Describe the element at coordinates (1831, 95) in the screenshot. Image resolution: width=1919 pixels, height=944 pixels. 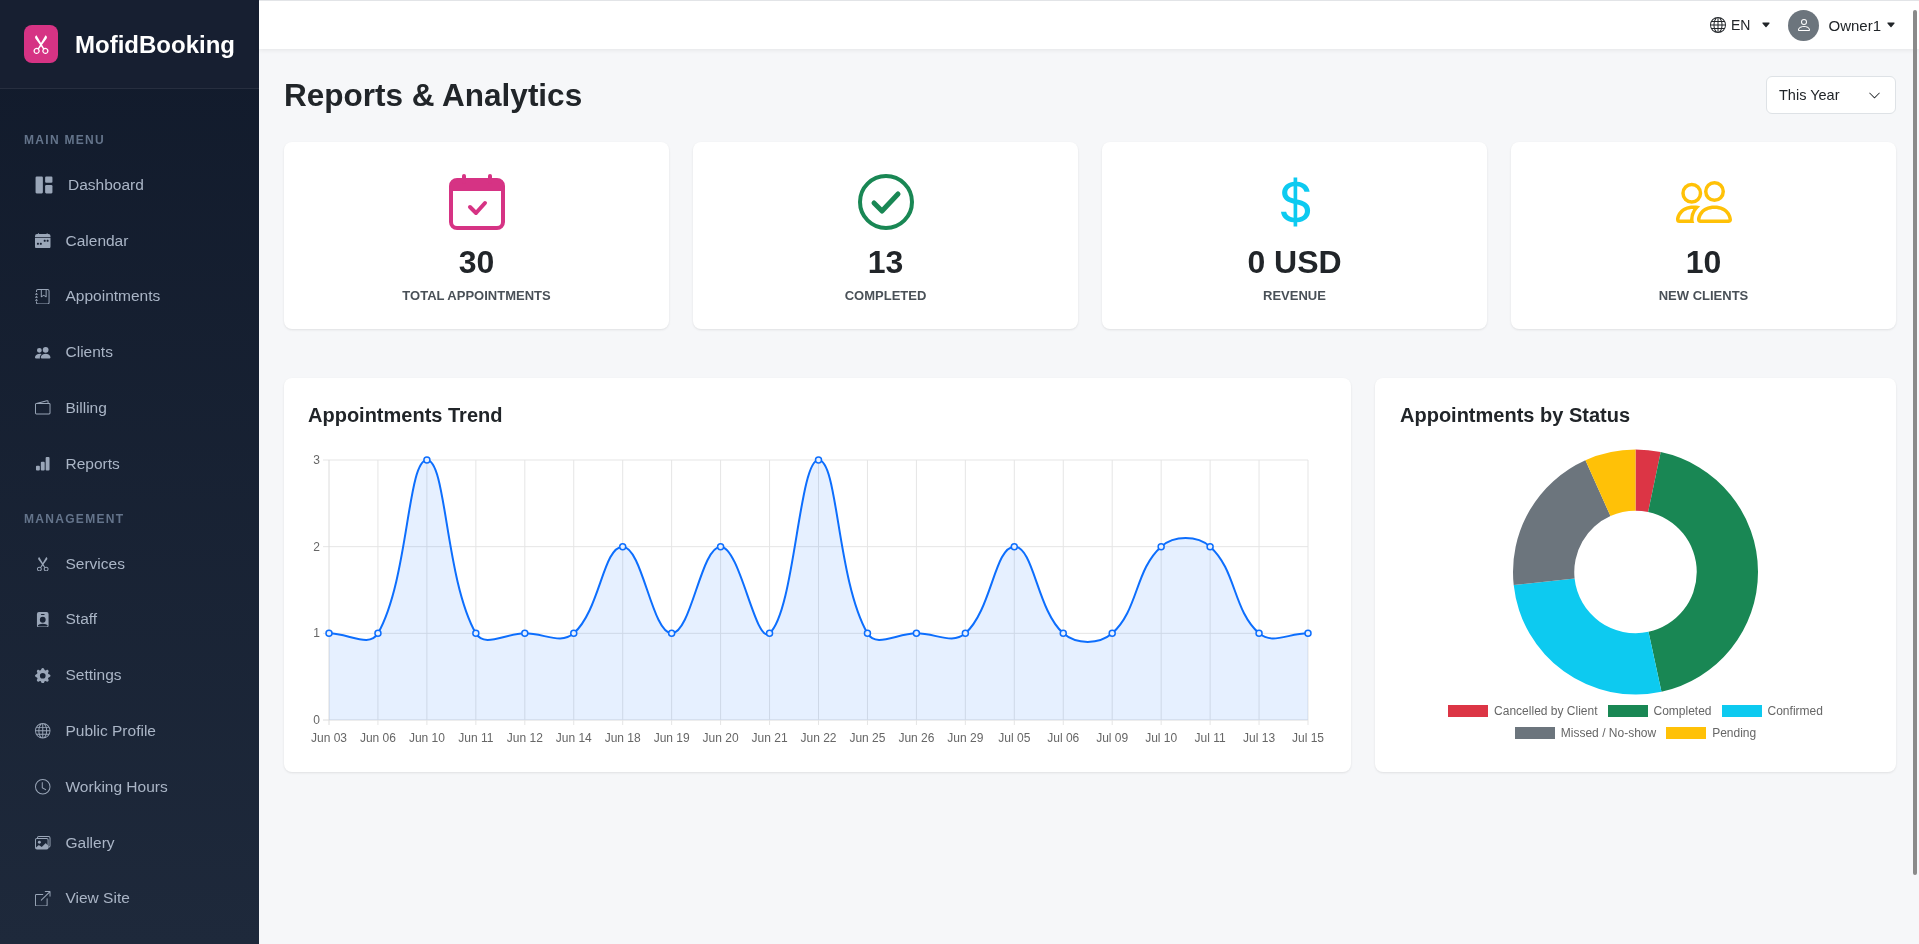
I see `period-select: This Year` at that location.